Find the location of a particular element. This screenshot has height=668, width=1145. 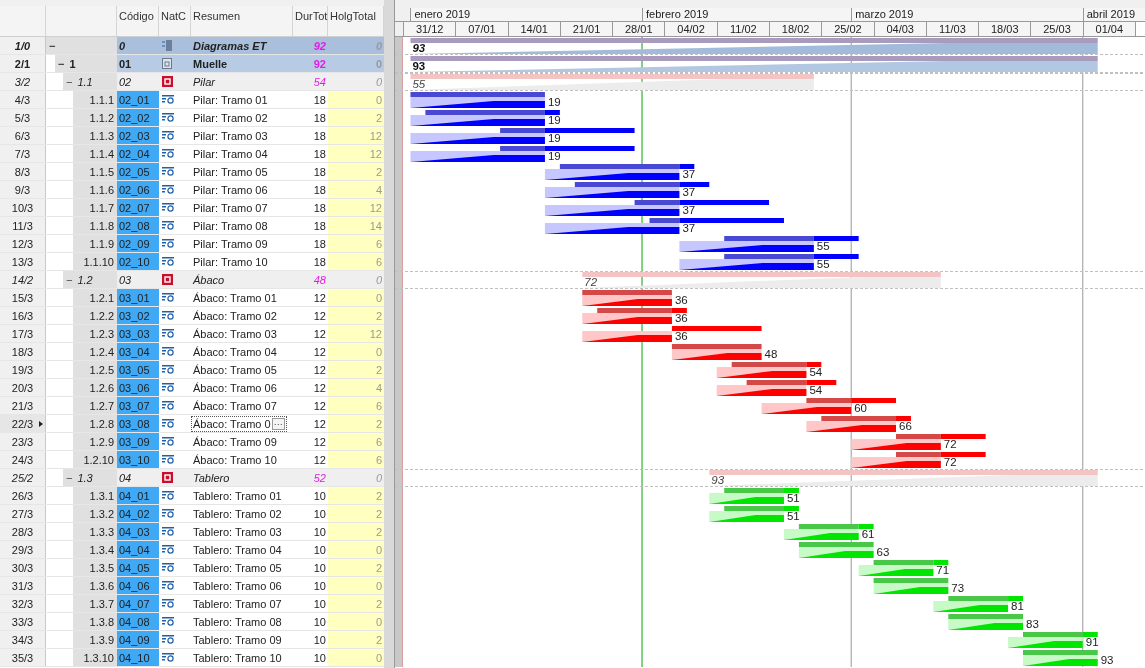

week-header: 18/03 is located at coordinates (1005, 29).